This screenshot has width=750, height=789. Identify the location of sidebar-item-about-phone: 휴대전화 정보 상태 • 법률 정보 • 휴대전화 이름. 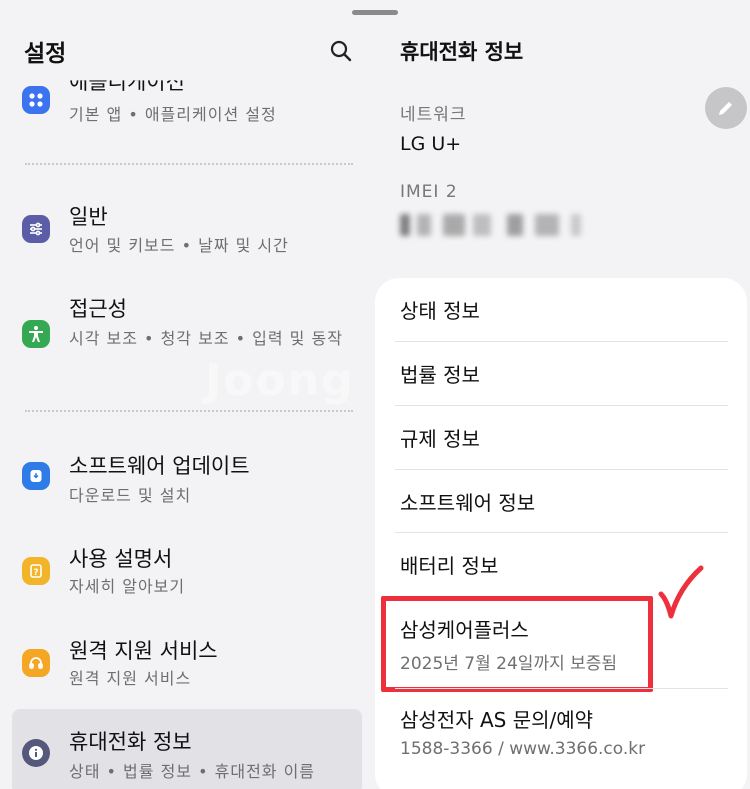
(187, 749).